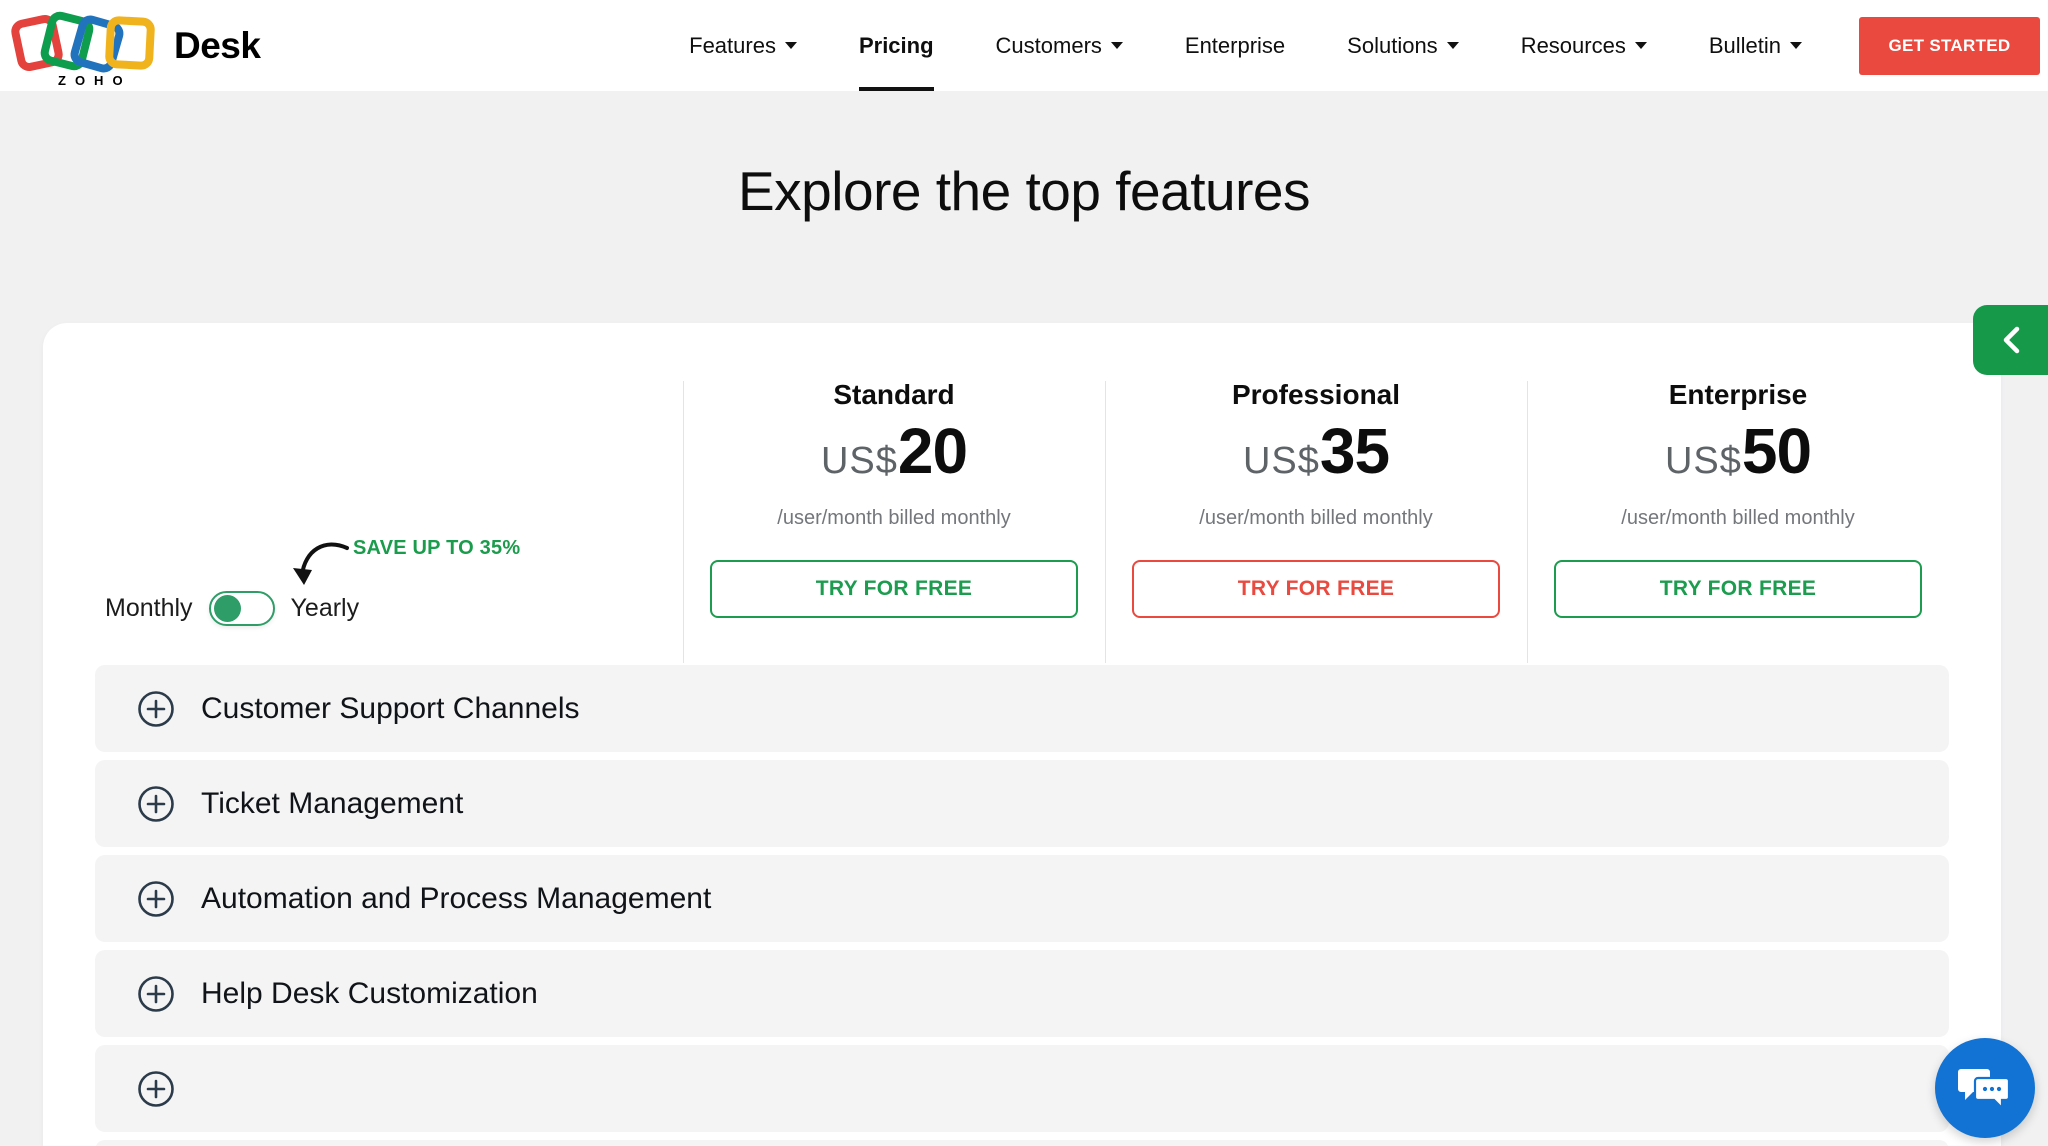  I want to click on desk-wordmark: Desk, so click(217, 45).